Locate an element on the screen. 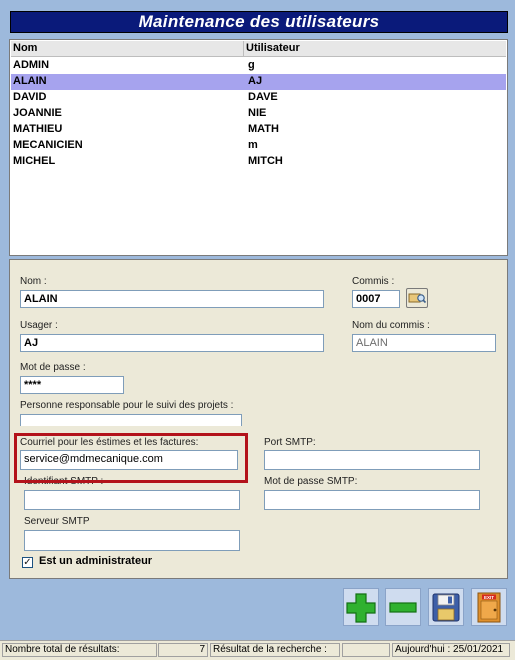 The image size is (515, 660). exit-door-icon: EXIT is located at coordinates (489, 607).